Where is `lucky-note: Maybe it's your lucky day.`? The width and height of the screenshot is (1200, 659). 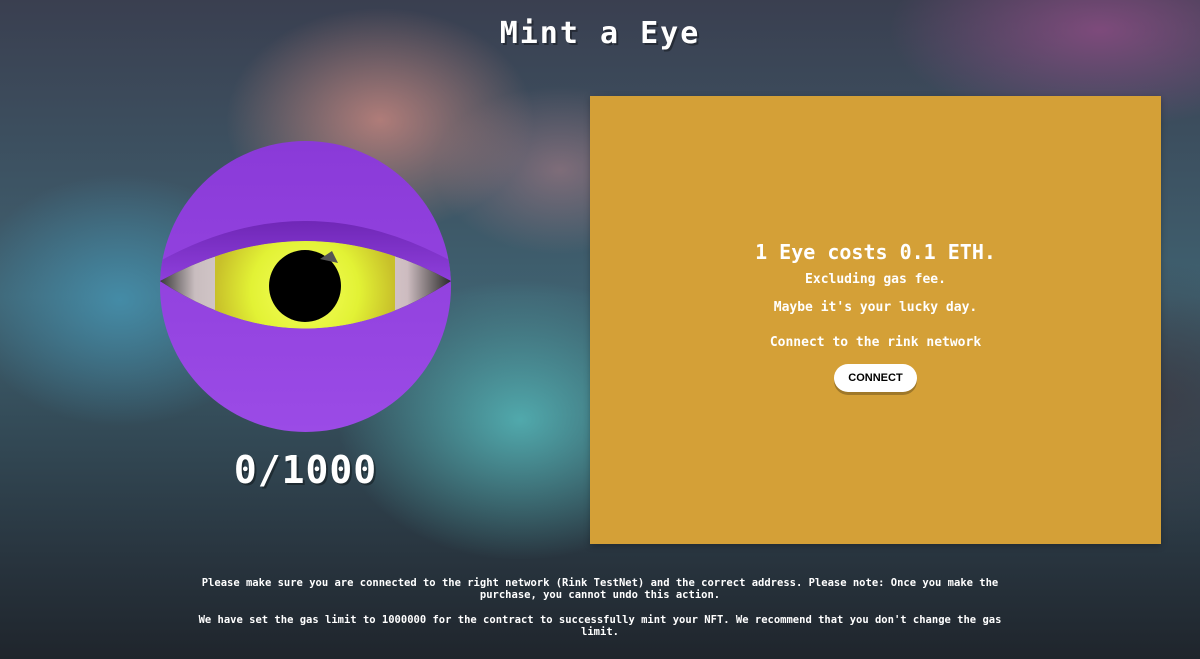
lucky-note: Maybe it's your lucky day. is located at coordinates (875, 307).